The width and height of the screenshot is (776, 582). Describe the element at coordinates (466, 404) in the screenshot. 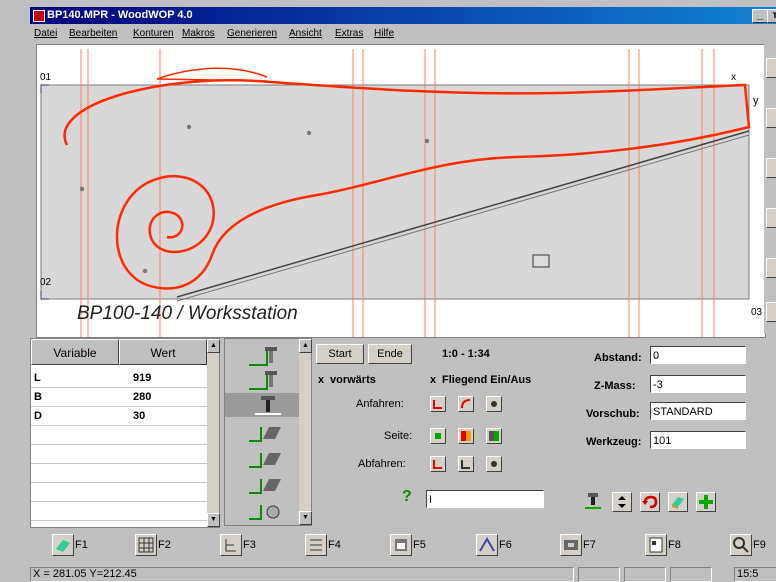

I see `approach-arc-icon` at that location.